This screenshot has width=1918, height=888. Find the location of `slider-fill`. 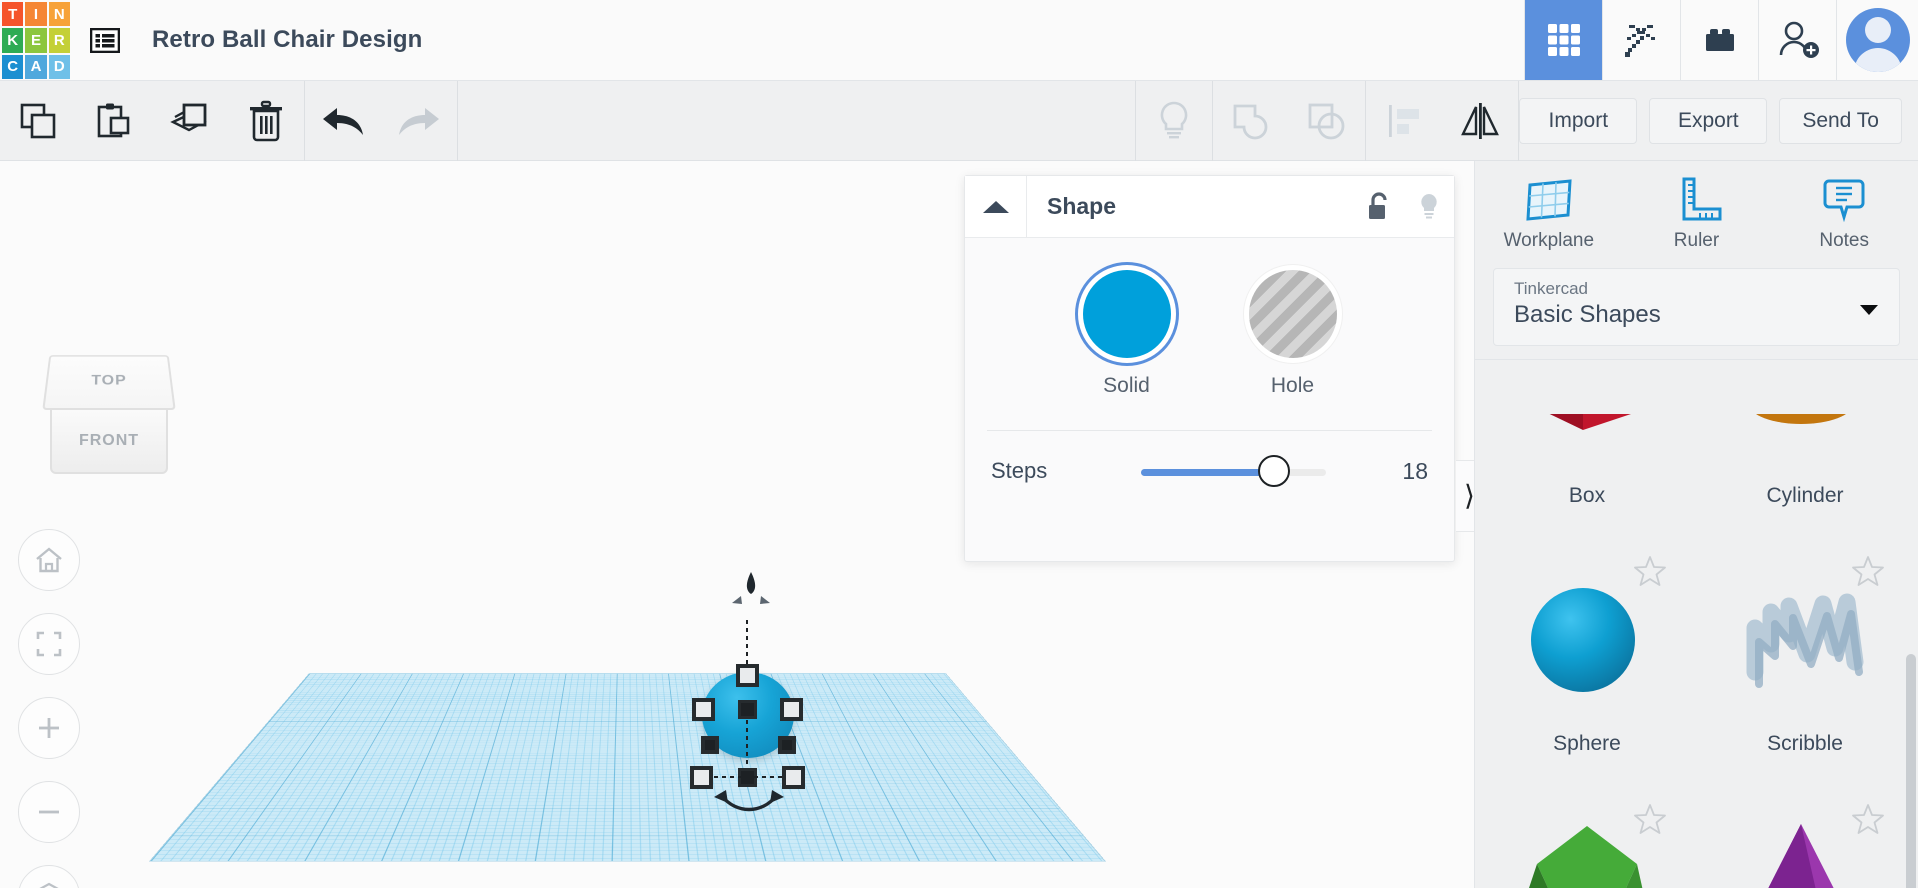

slider-fill is located at coordinates (1204, 472).